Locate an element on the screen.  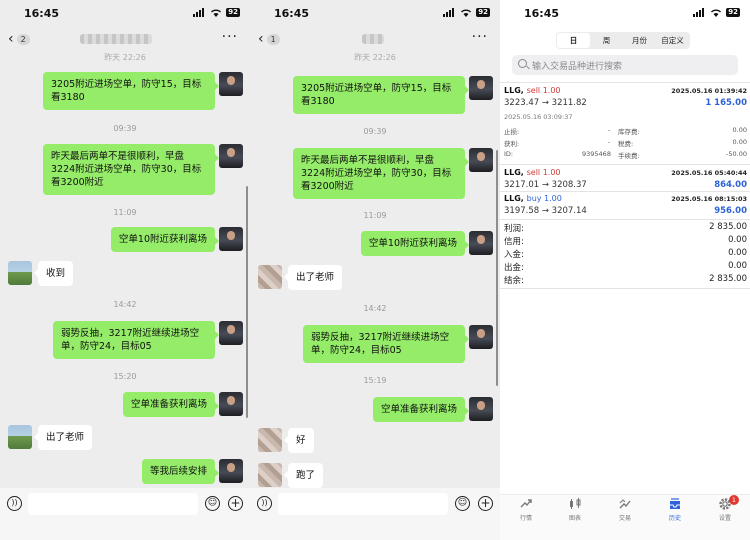
timestamp: 09:39 is located at coordinates (125, 128).